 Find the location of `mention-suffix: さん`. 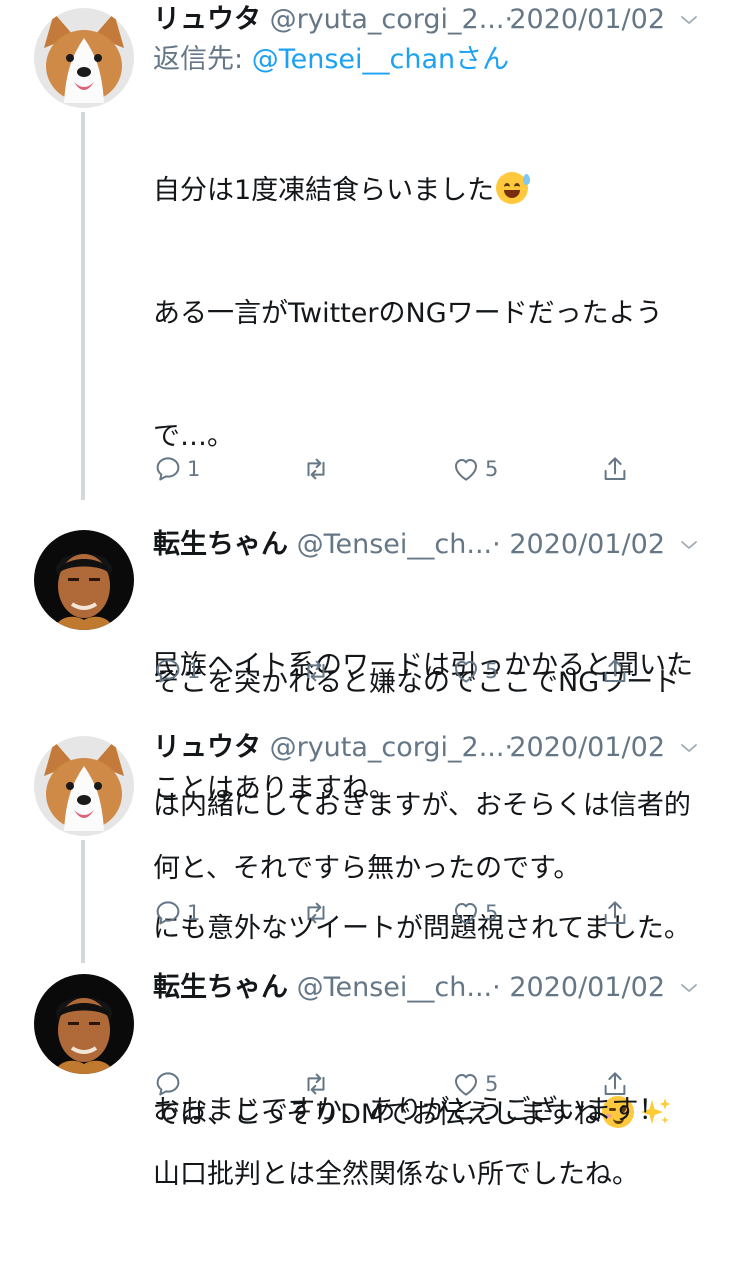

mention-suffix: さん is located at coordinates (482, 59).